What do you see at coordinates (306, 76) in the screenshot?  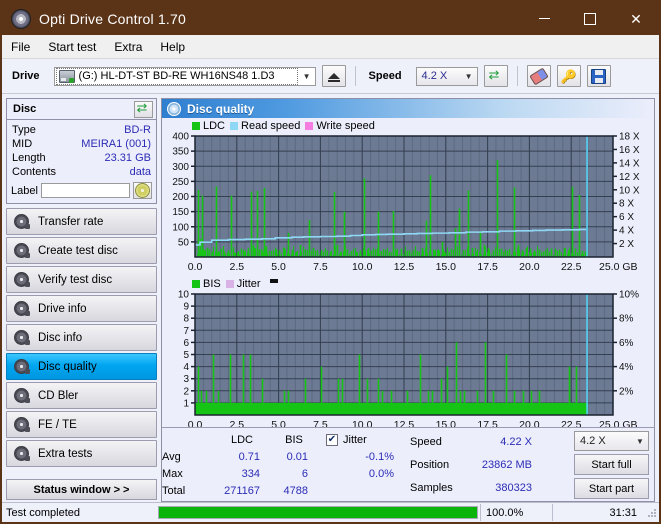 I see `chevron-down-icon: ▼` at bounding box center [306, 76].